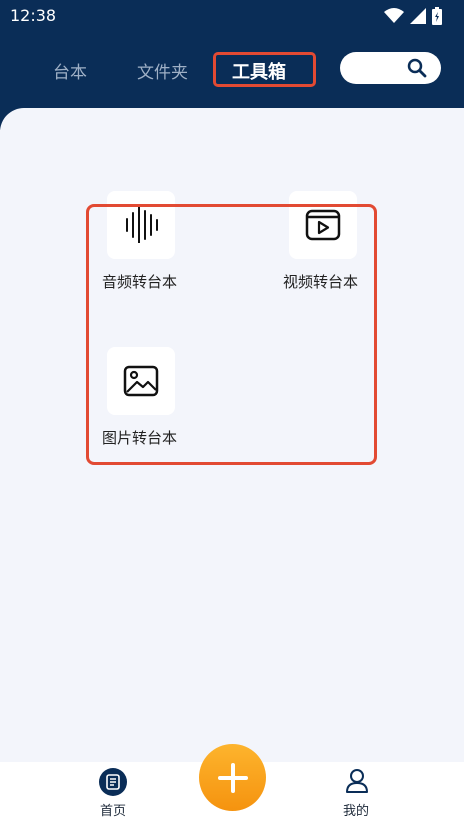 The image size is (464, 825). I want to click on status-icons, so click(413, 16).